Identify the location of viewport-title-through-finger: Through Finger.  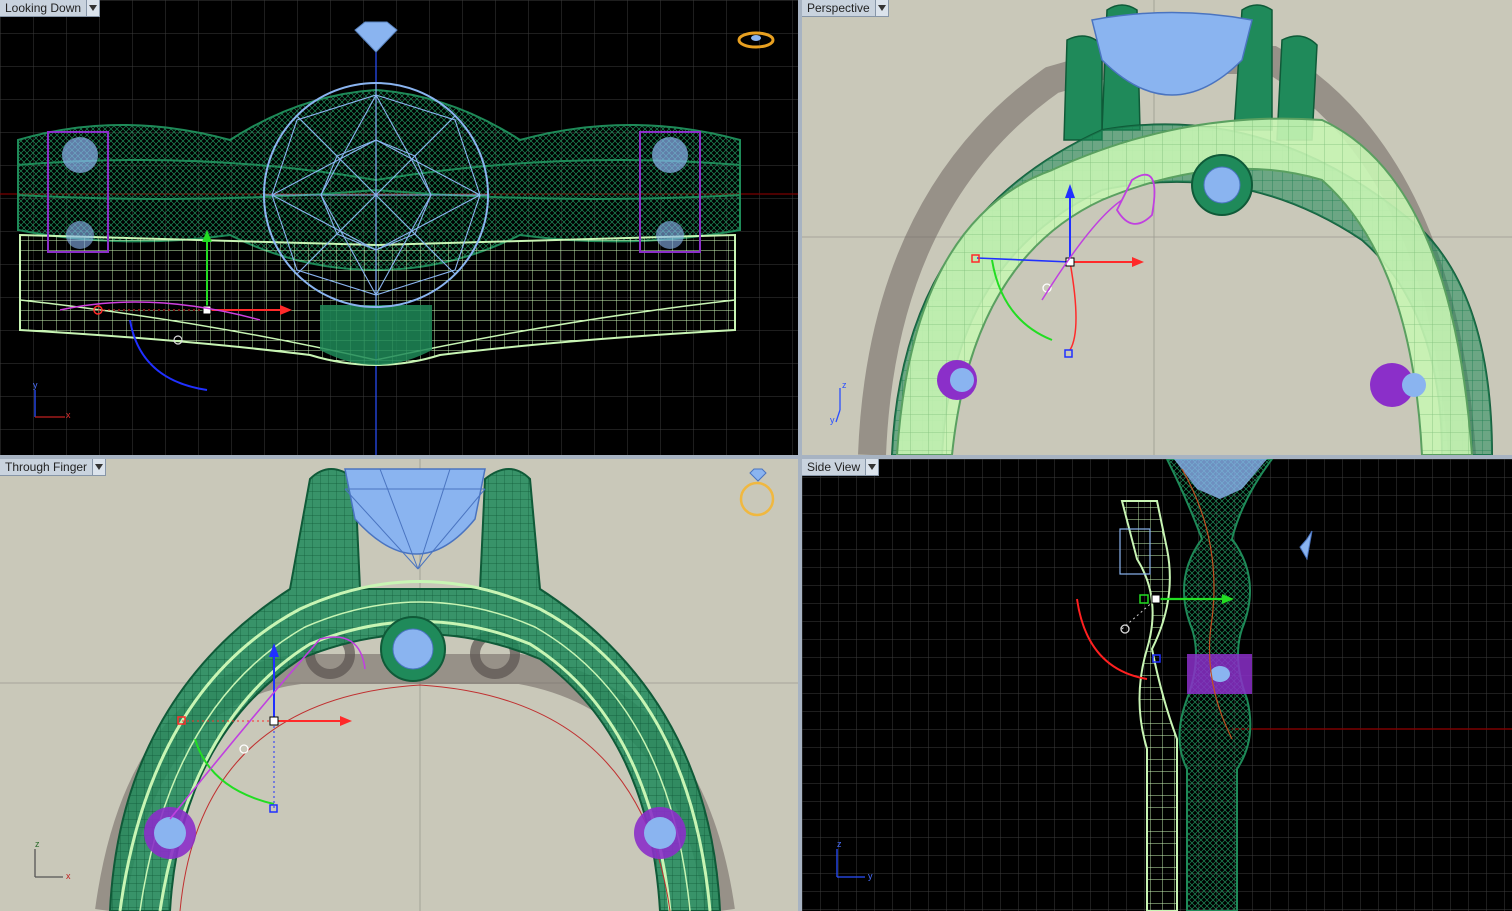
(53, 467).